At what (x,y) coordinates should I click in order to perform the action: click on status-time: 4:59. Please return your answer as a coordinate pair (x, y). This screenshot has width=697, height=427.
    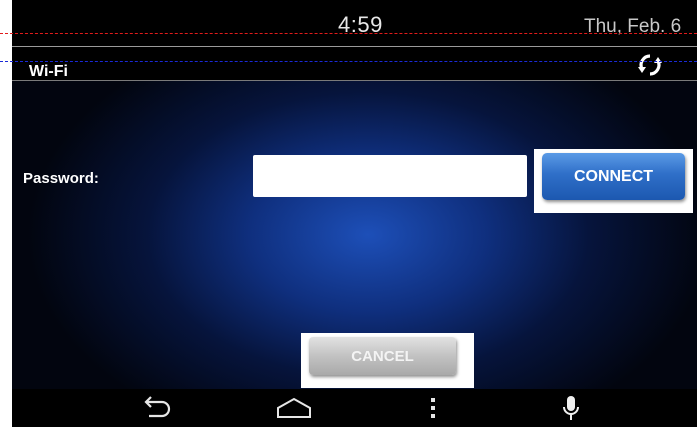
    Looking at the image, I should click on (360, 24).